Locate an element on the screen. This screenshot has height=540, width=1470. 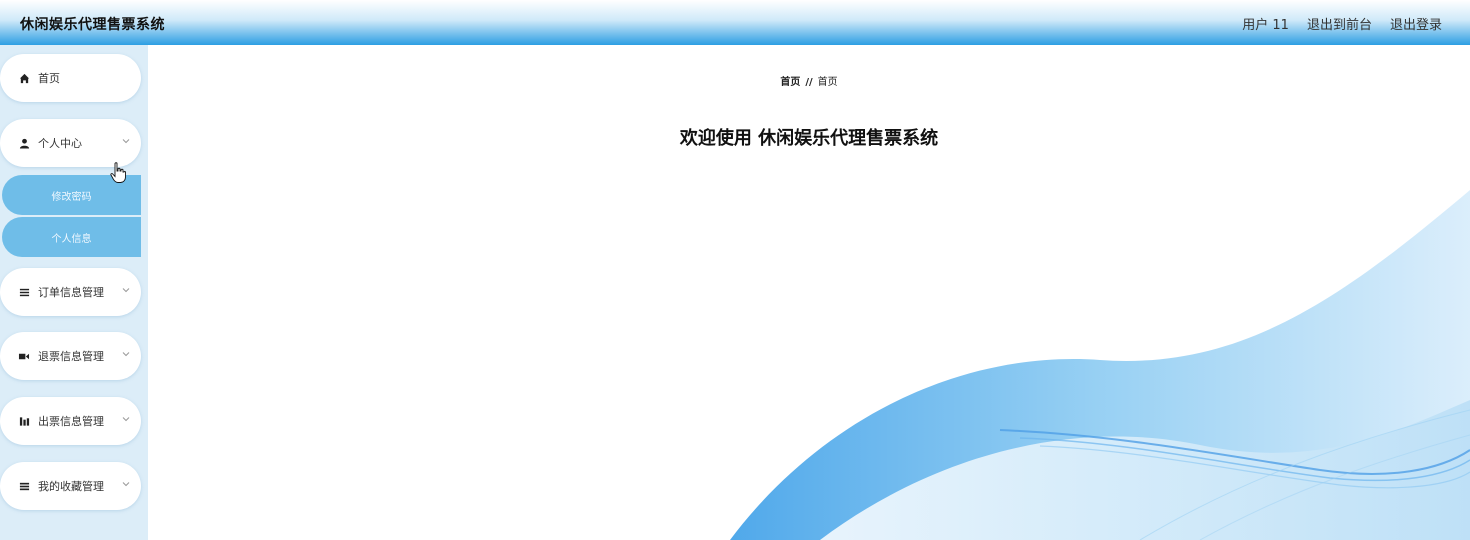
hand-pointer-cursor-icon is located at coordinates (118, 172).